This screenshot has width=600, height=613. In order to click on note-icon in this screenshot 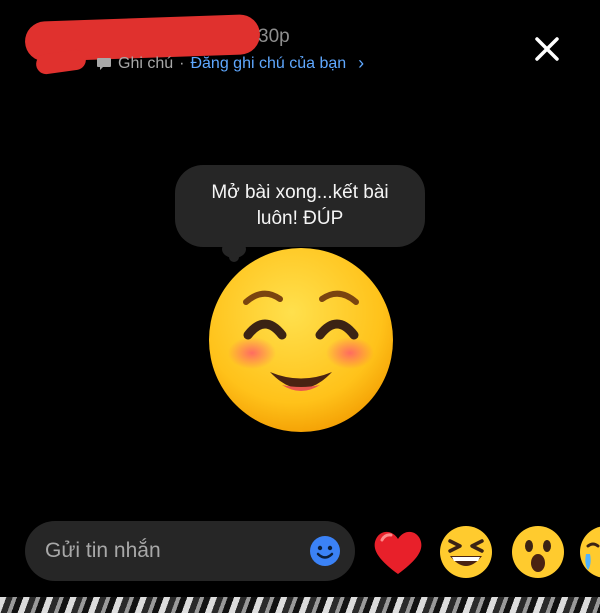, I will do `click(104, 63)`.